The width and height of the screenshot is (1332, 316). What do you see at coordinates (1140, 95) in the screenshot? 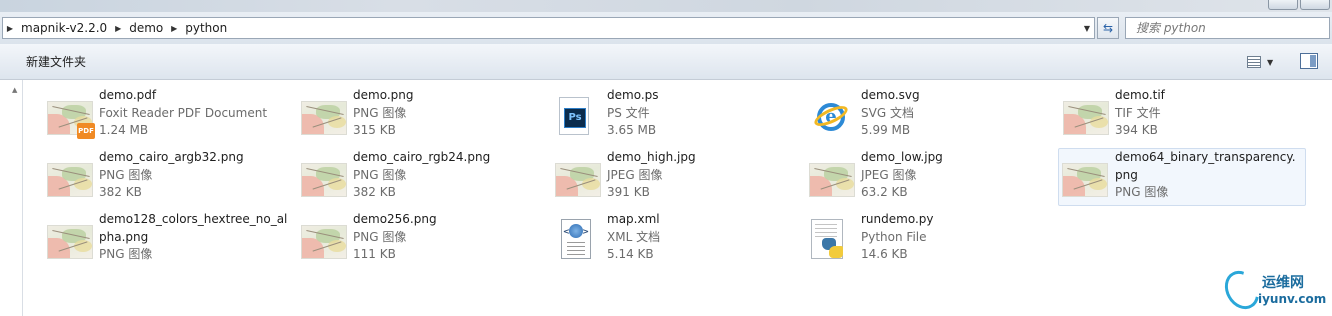
I see `file-name: demo.tif` at bounding box center [1140, 95].